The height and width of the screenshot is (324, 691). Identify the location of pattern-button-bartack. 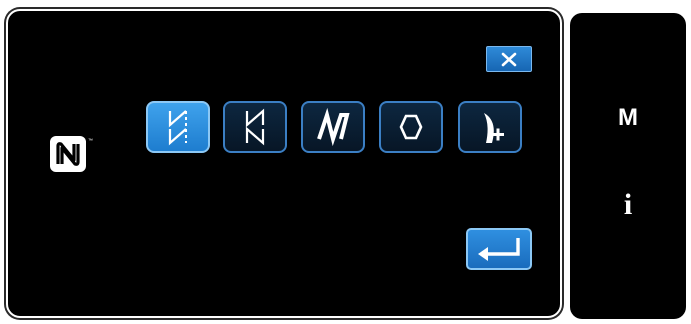
(255, 127).